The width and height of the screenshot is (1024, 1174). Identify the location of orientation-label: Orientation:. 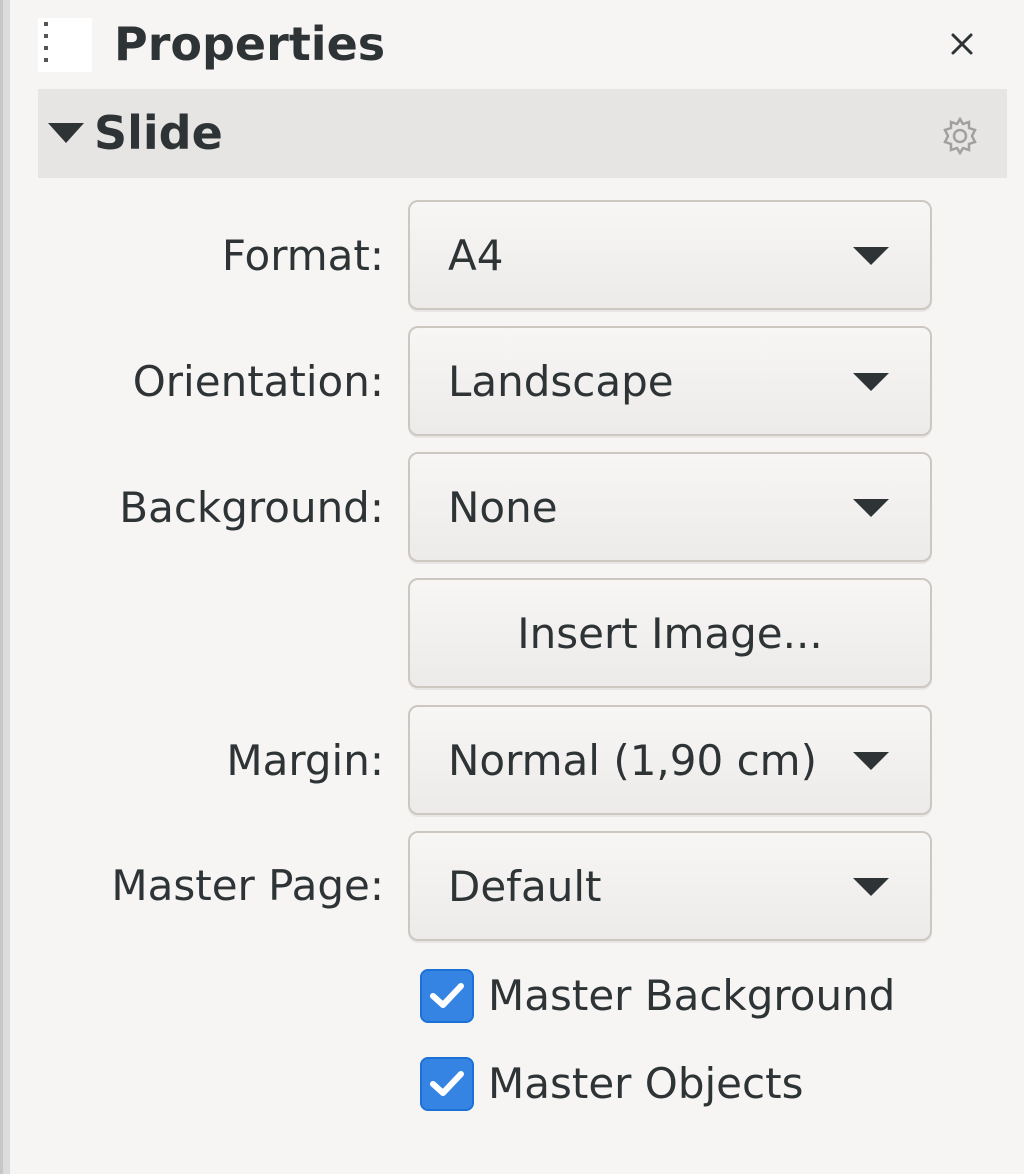
(258, 381).